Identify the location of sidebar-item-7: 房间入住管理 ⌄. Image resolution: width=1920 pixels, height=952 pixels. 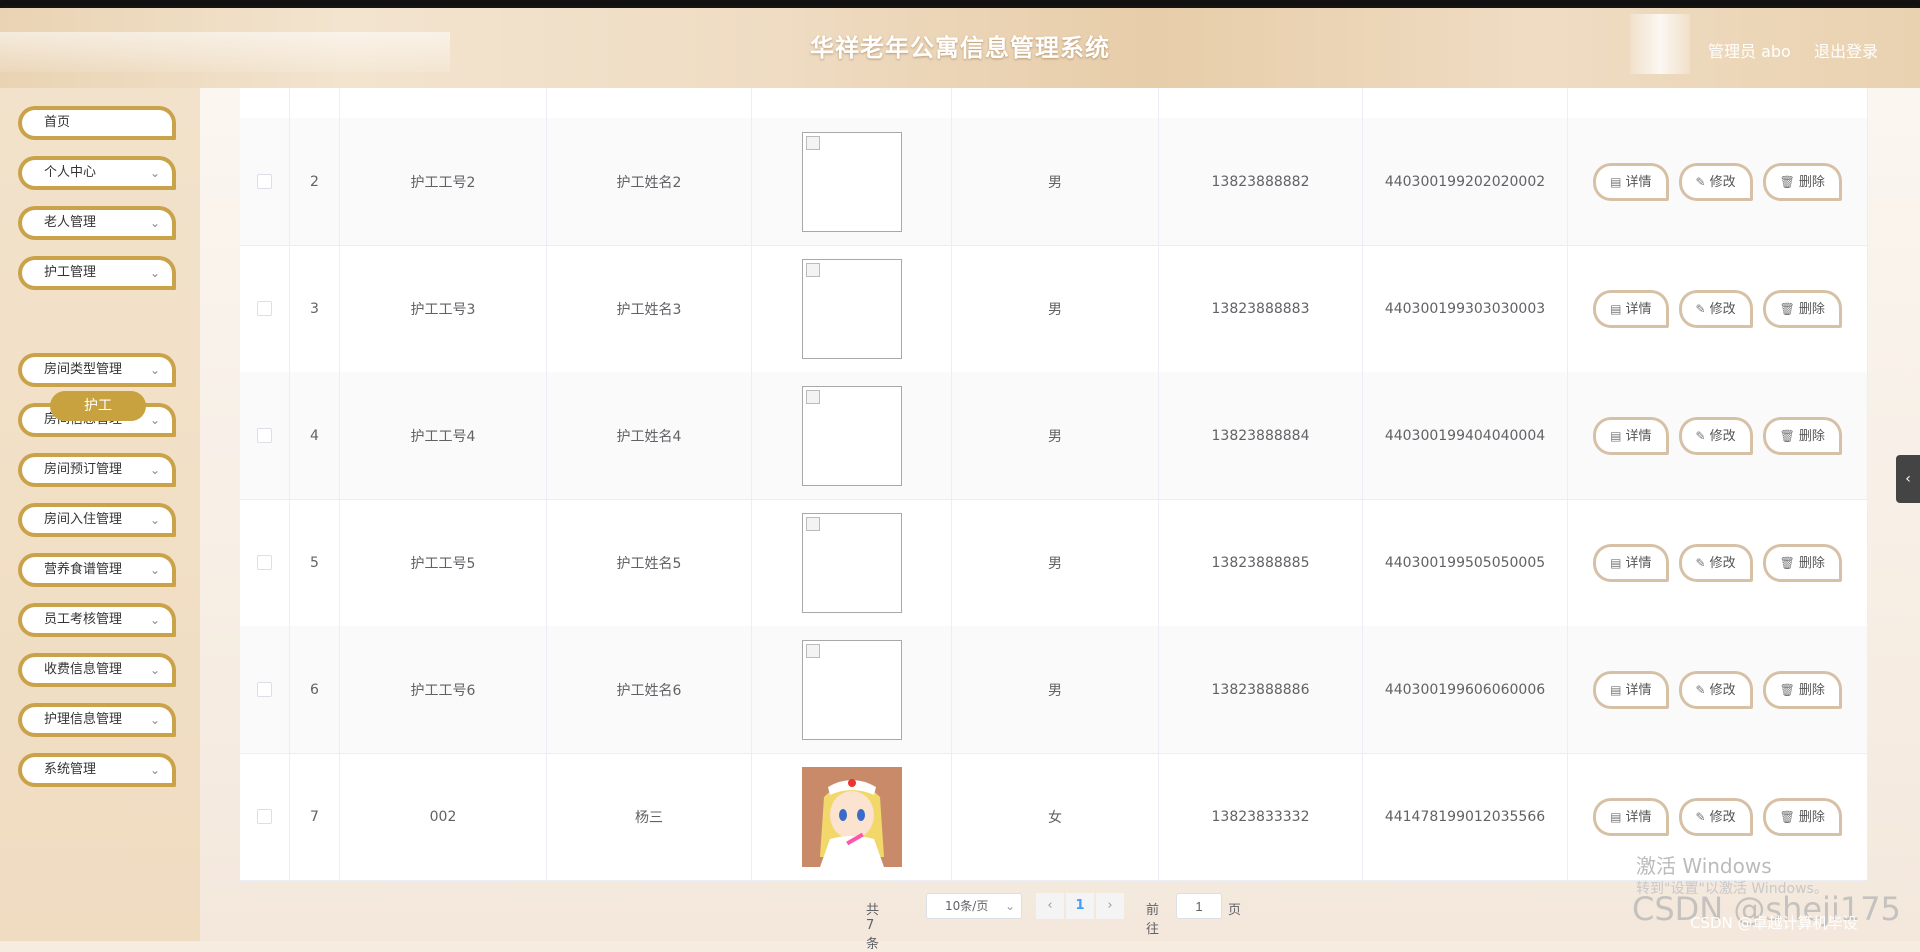
(97, 520).